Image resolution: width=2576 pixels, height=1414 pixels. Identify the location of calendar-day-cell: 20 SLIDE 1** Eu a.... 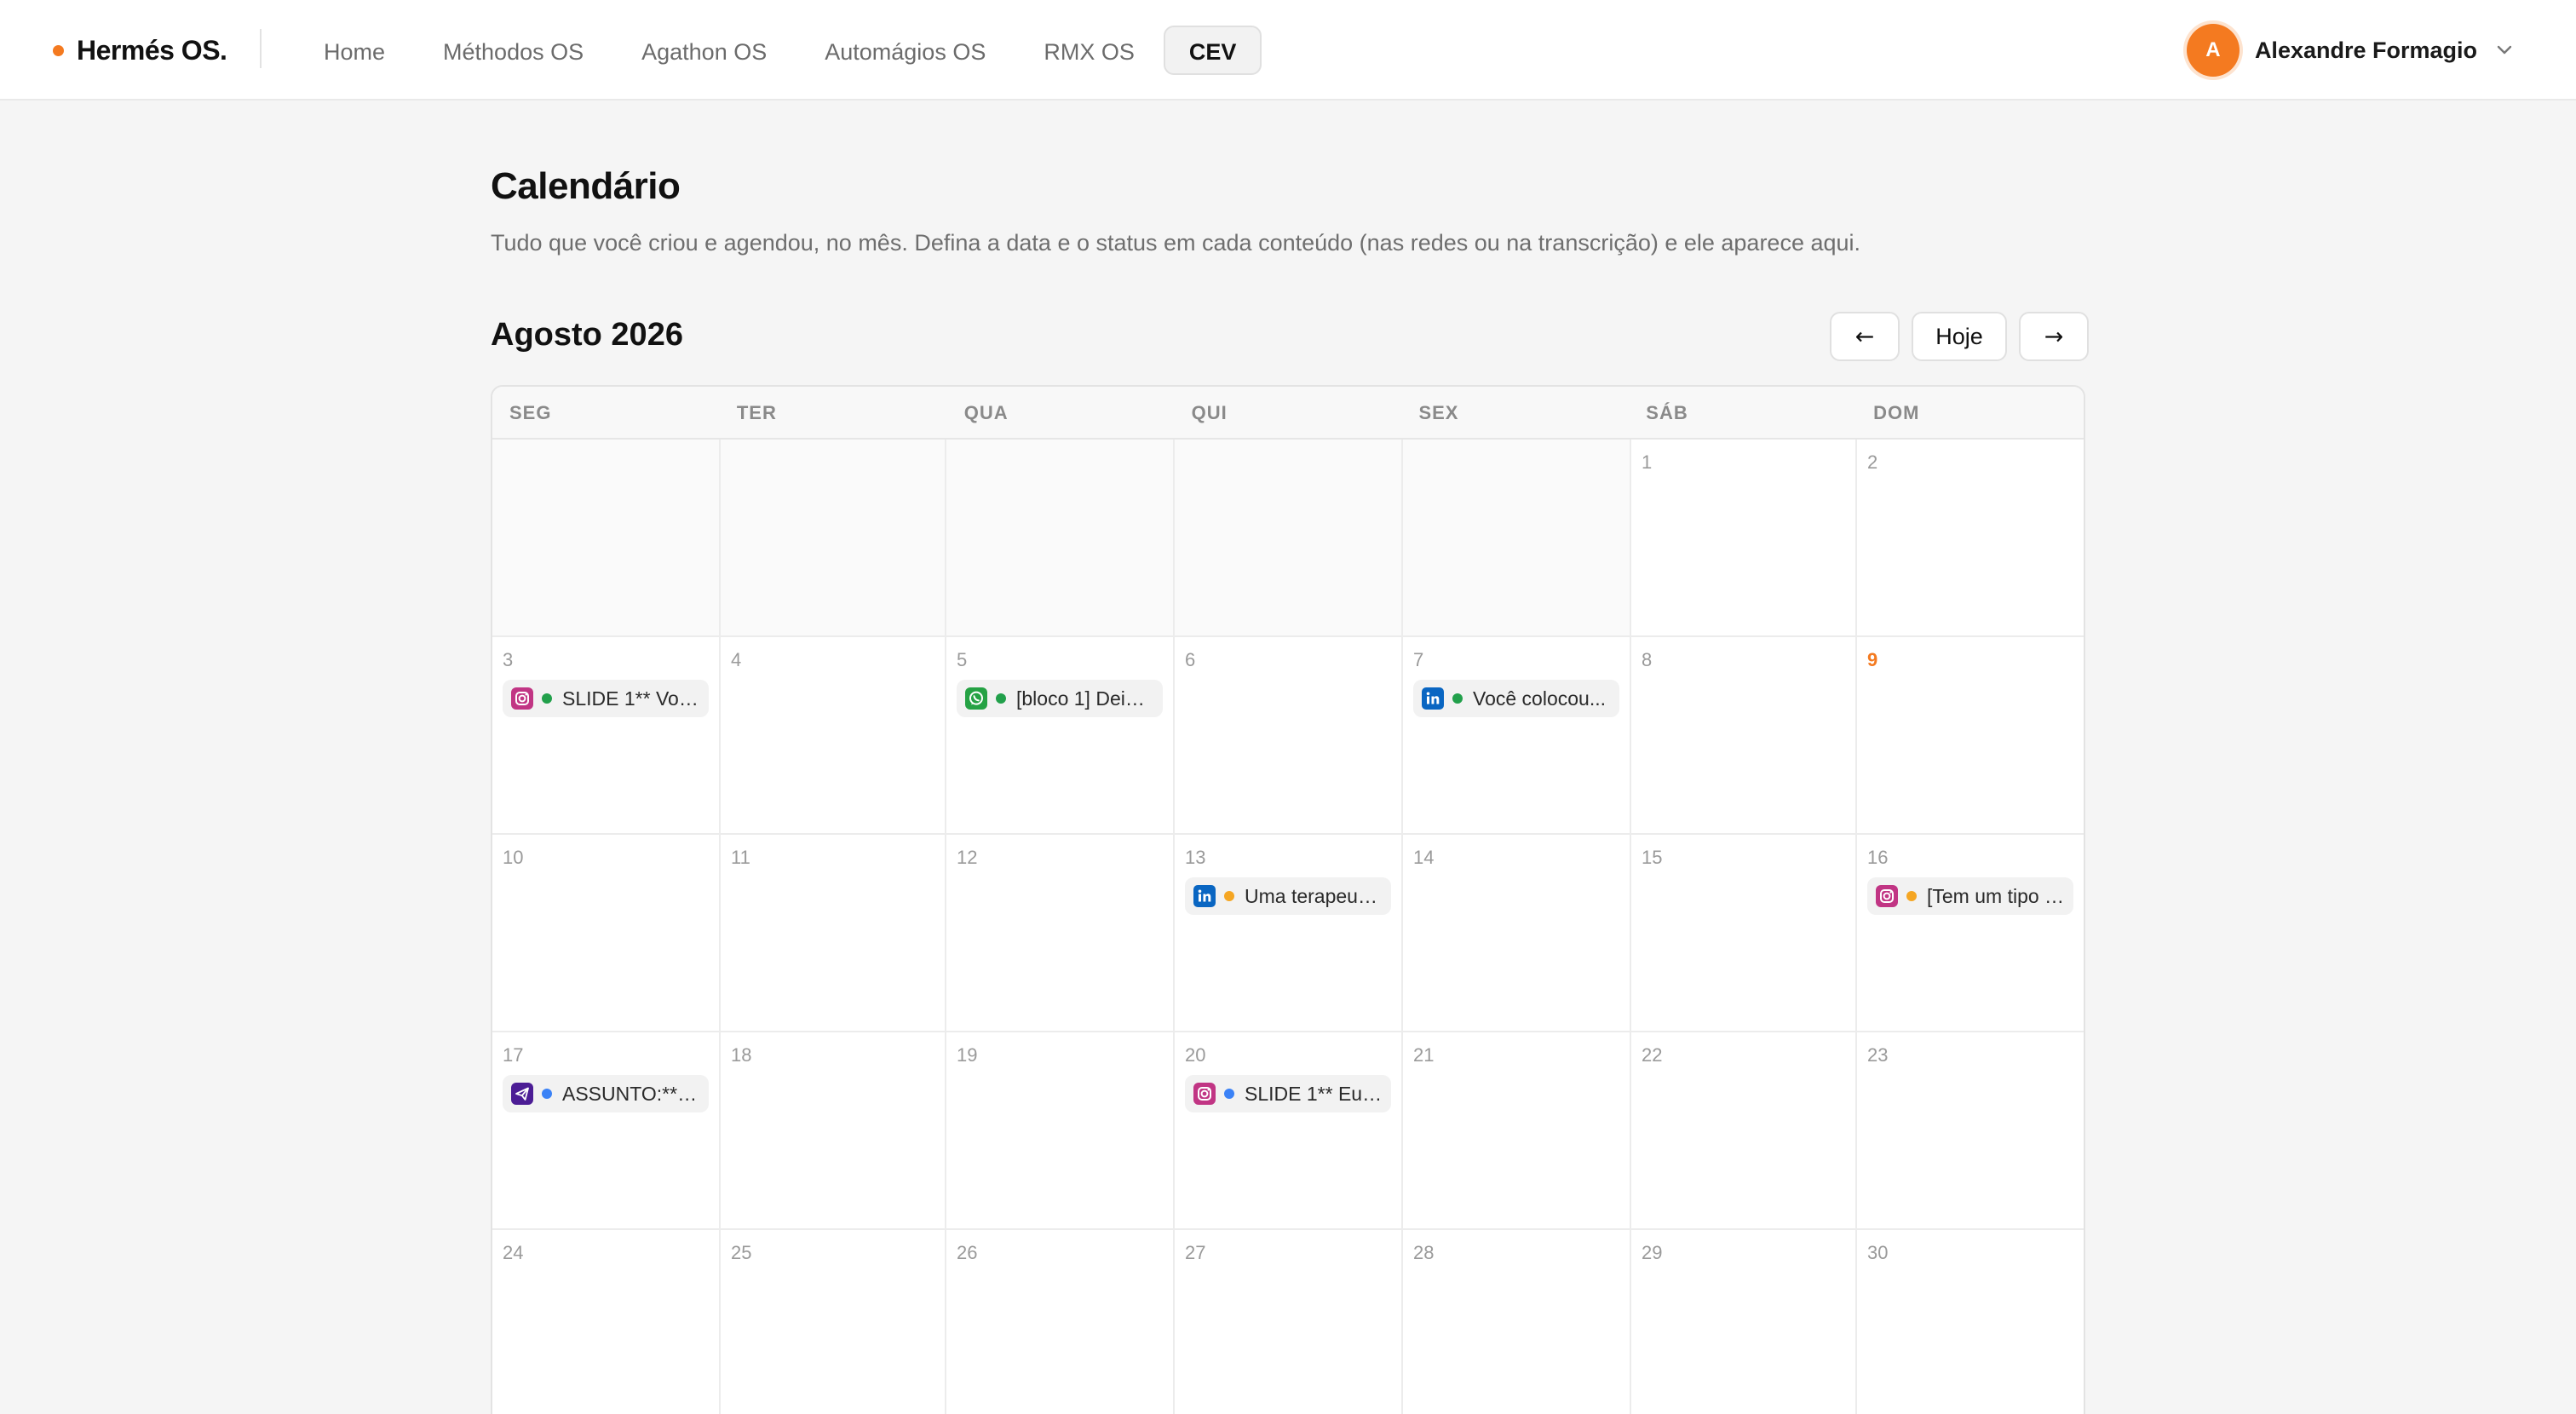
(1289, 1131).